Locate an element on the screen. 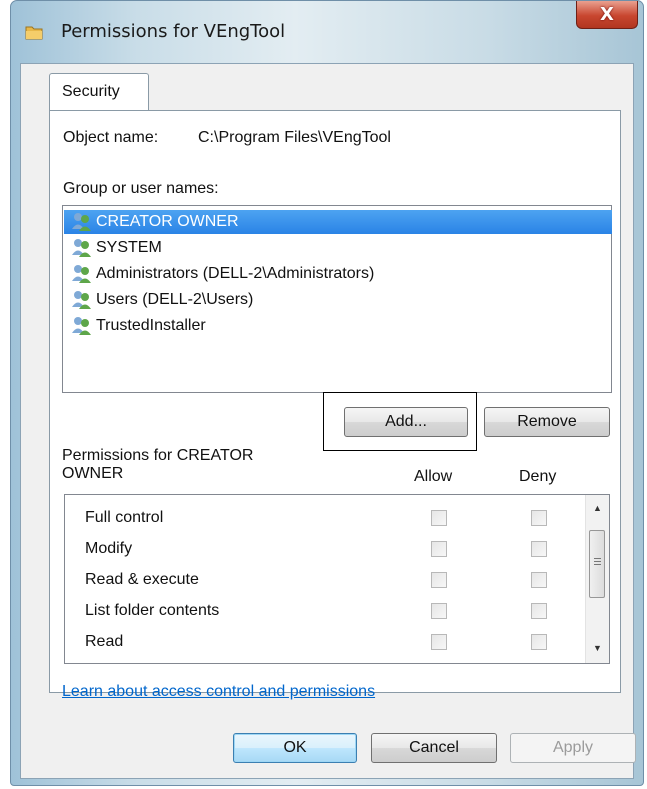 This screenshot has width=647, height=789. remove-button: Remove is located at coordinates (547, 422).